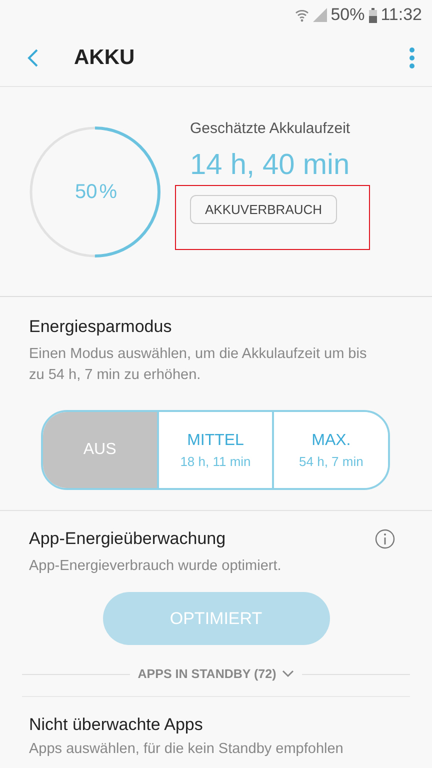 Image resolution: width=432 pixels, height=768 pixels. What do you see at coordinates (401, 15) in the screenshot?
I see `clock-time: 11:32` at bounding box center [401, 15].